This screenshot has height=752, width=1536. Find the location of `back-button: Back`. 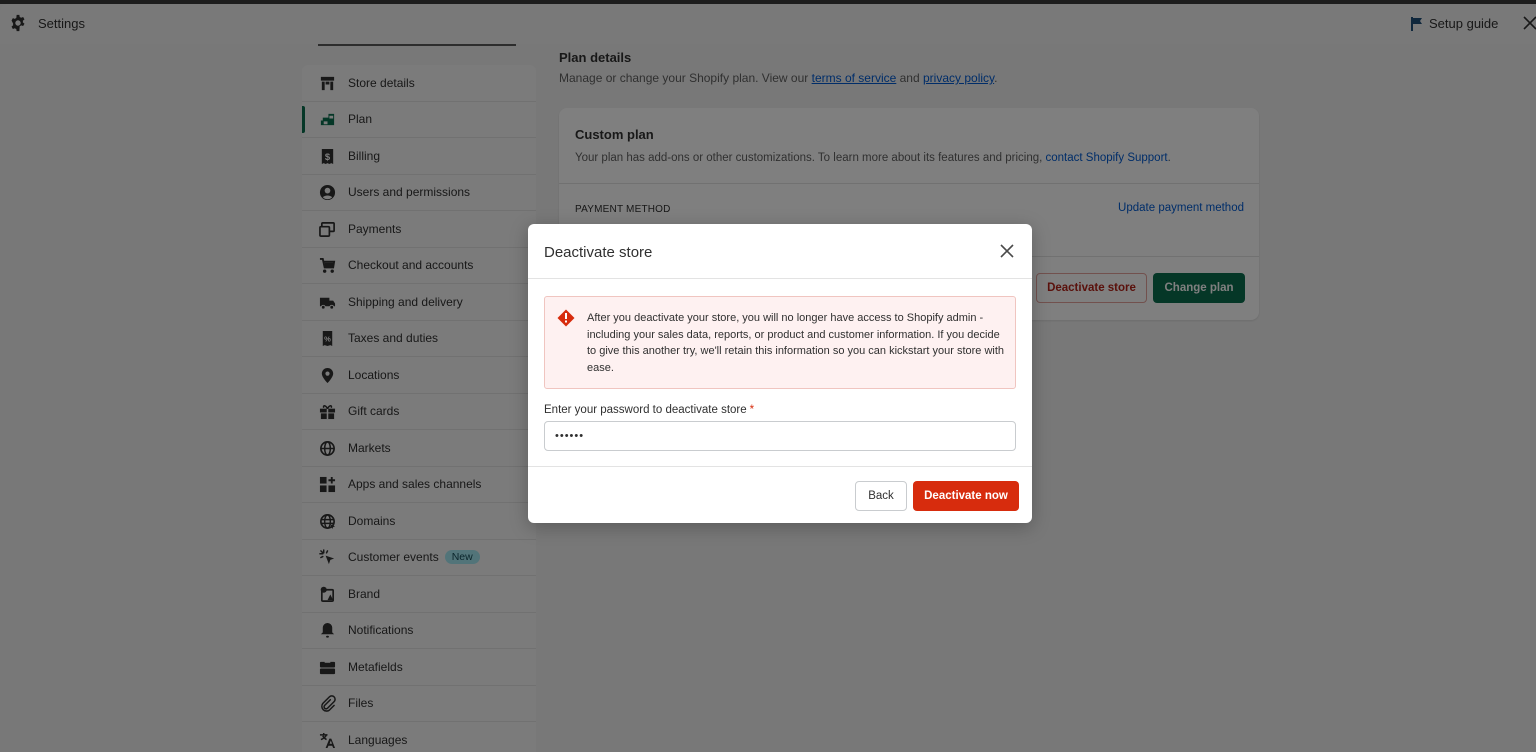

back-button: Back is located at coordinates (881, 496).